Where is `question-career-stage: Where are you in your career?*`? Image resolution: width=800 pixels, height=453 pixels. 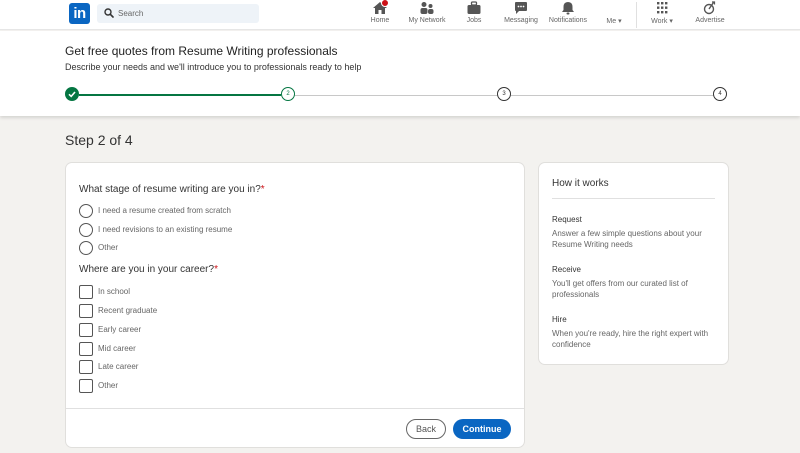
question-career-stage: Where are you in your career?* is located at coordinates (148, 269).